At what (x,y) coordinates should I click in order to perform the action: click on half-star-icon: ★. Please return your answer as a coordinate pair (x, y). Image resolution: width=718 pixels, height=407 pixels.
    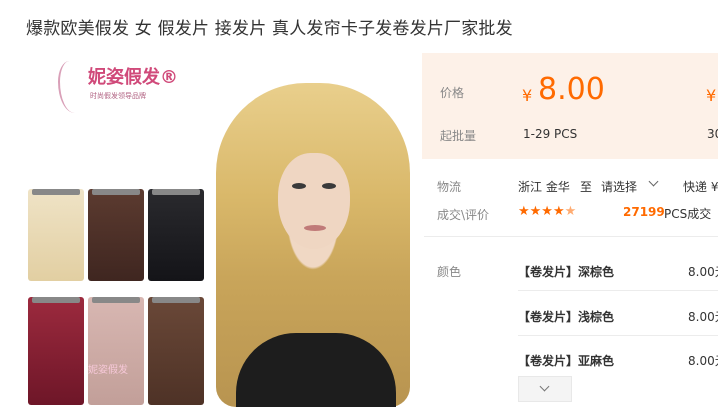
    Looking at the image, I should click on (570, 211).